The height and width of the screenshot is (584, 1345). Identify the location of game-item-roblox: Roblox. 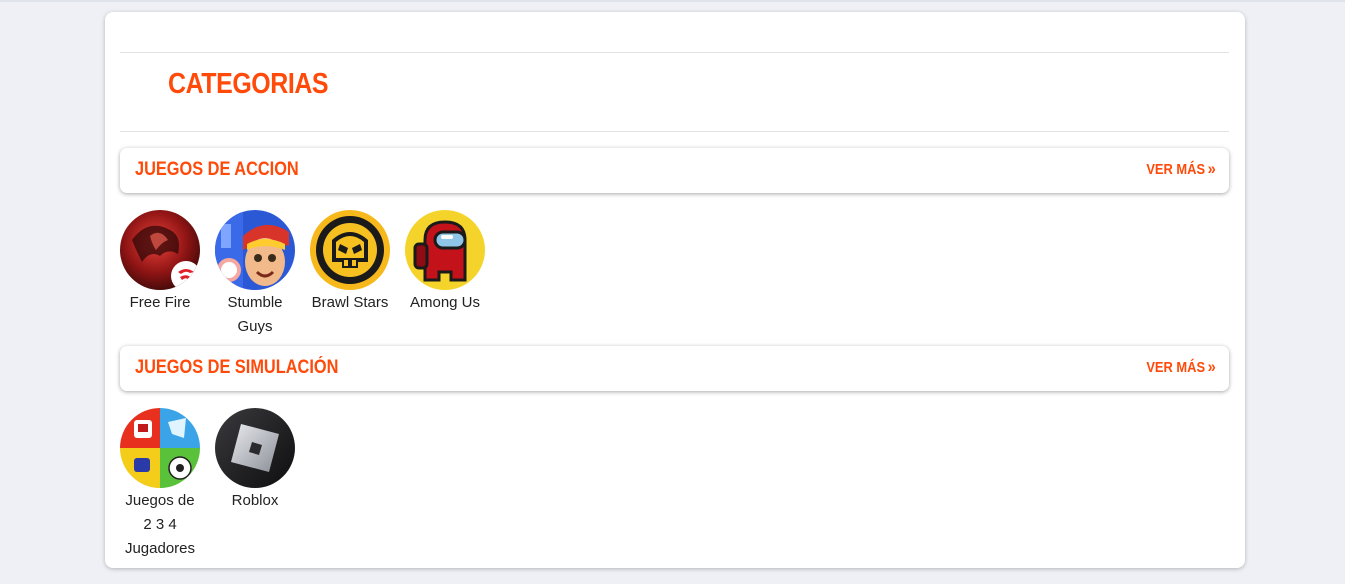
(255, 484).